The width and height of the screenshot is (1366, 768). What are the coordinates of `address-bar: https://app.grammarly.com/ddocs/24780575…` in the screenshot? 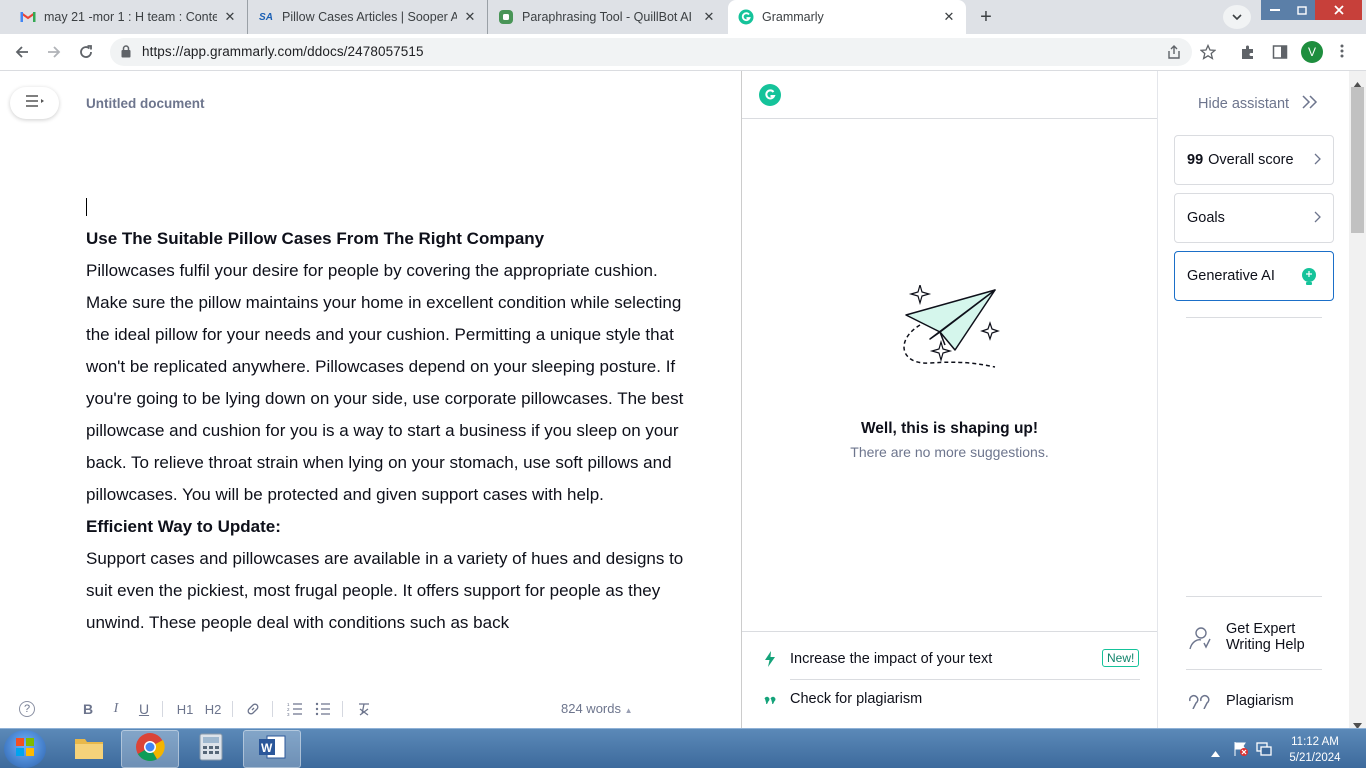 It's located at (651, 52).